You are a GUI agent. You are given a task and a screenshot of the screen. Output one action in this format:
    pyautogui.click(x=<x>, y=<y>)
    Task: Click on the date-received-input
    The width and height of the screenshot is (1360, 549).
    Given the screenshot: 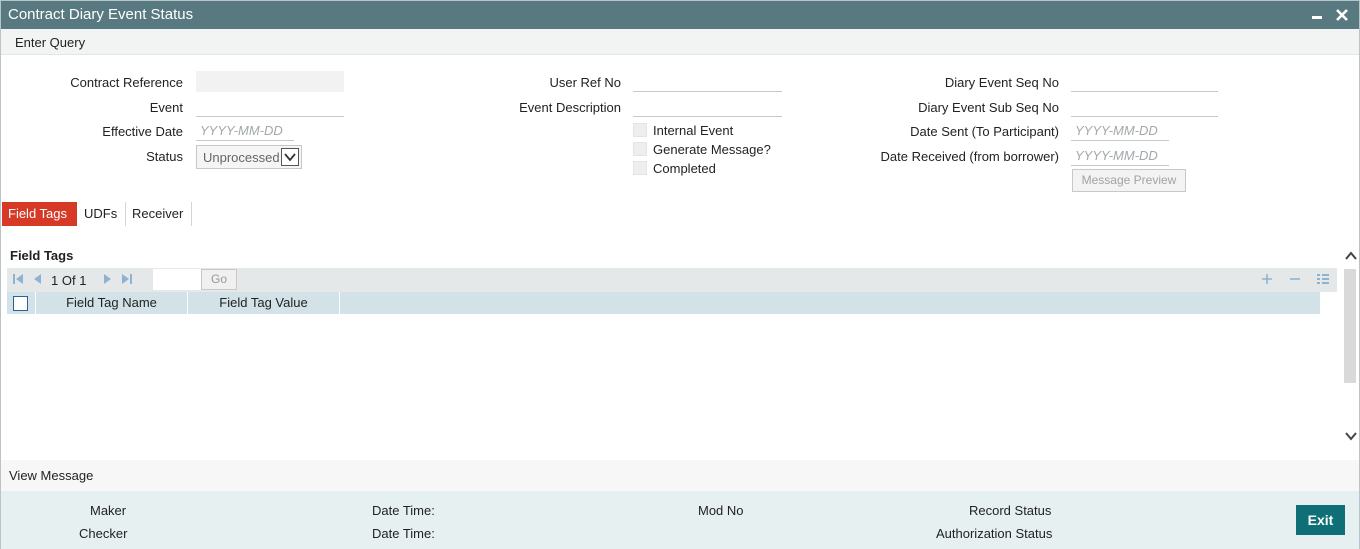 What is the action you would take?
    pyautogui.click(x=1120, y=155)
    